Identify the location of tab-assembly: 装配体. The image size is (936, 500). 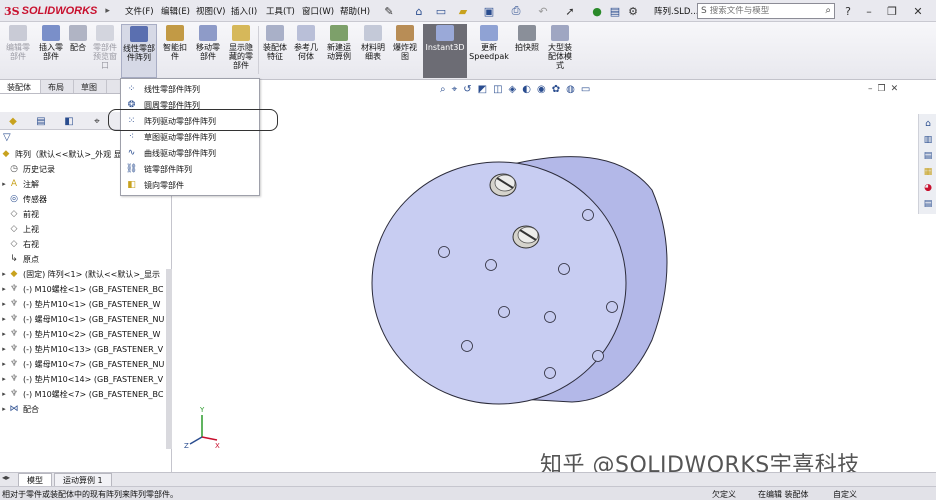
(20, 86).